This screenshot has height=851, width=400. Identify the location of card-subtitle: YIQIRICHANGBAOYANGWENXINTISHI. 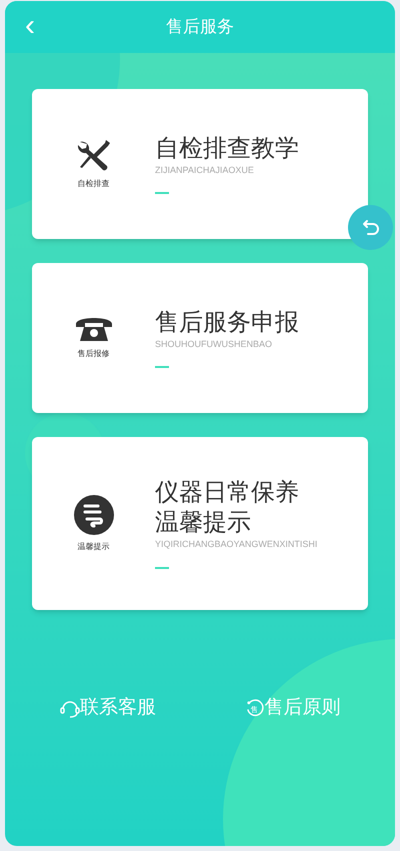
(236, 545).